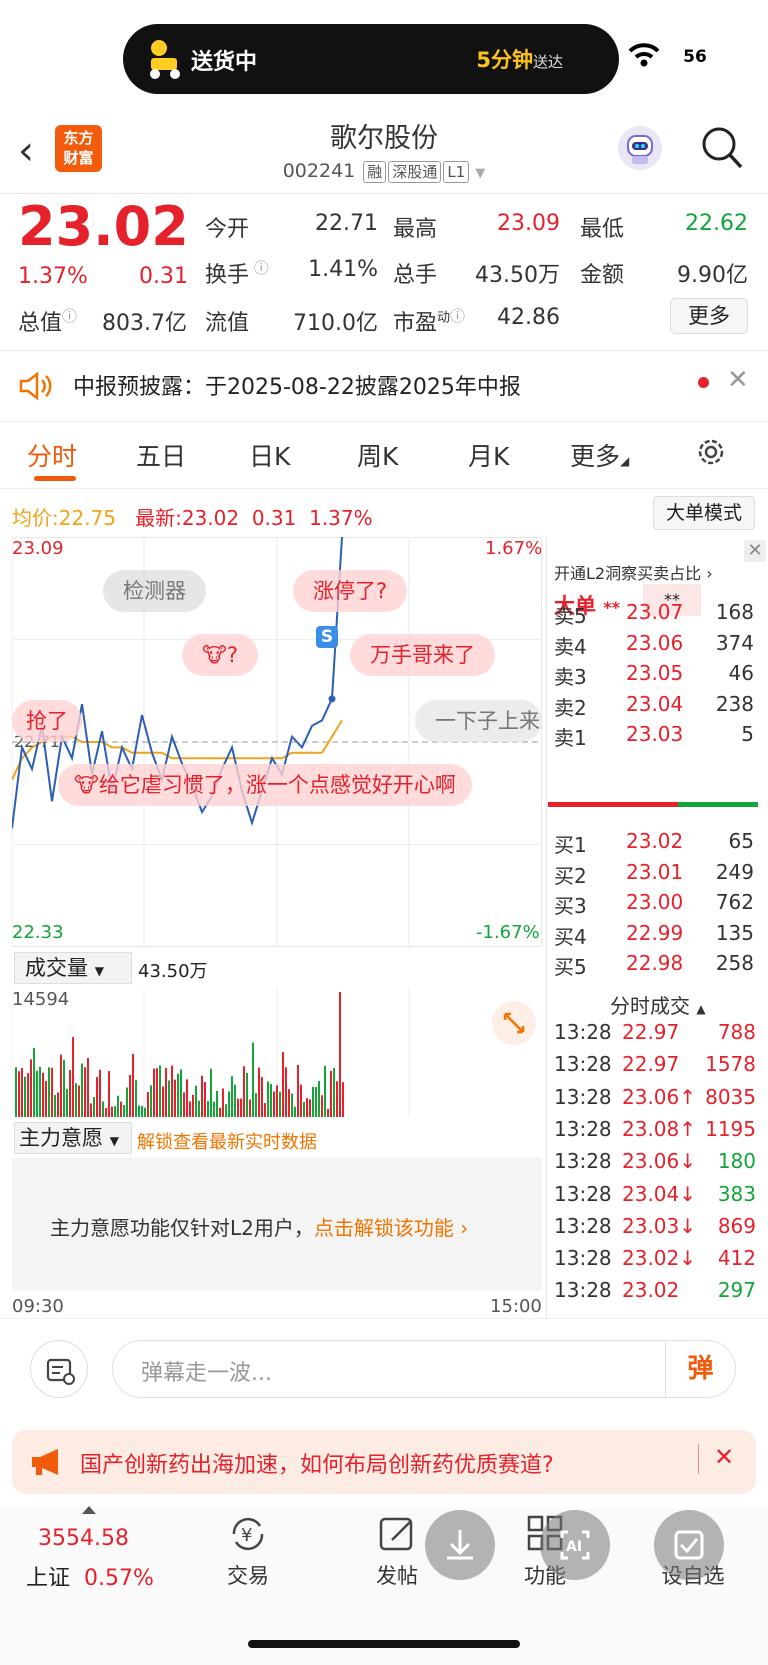 Image resolution: width=768 pixels, height=1665 pixels. What do you see at coordinates (517, 275) in the screenshot?
I see `volume-value: 43.50万` at bounding box center [517, 275].